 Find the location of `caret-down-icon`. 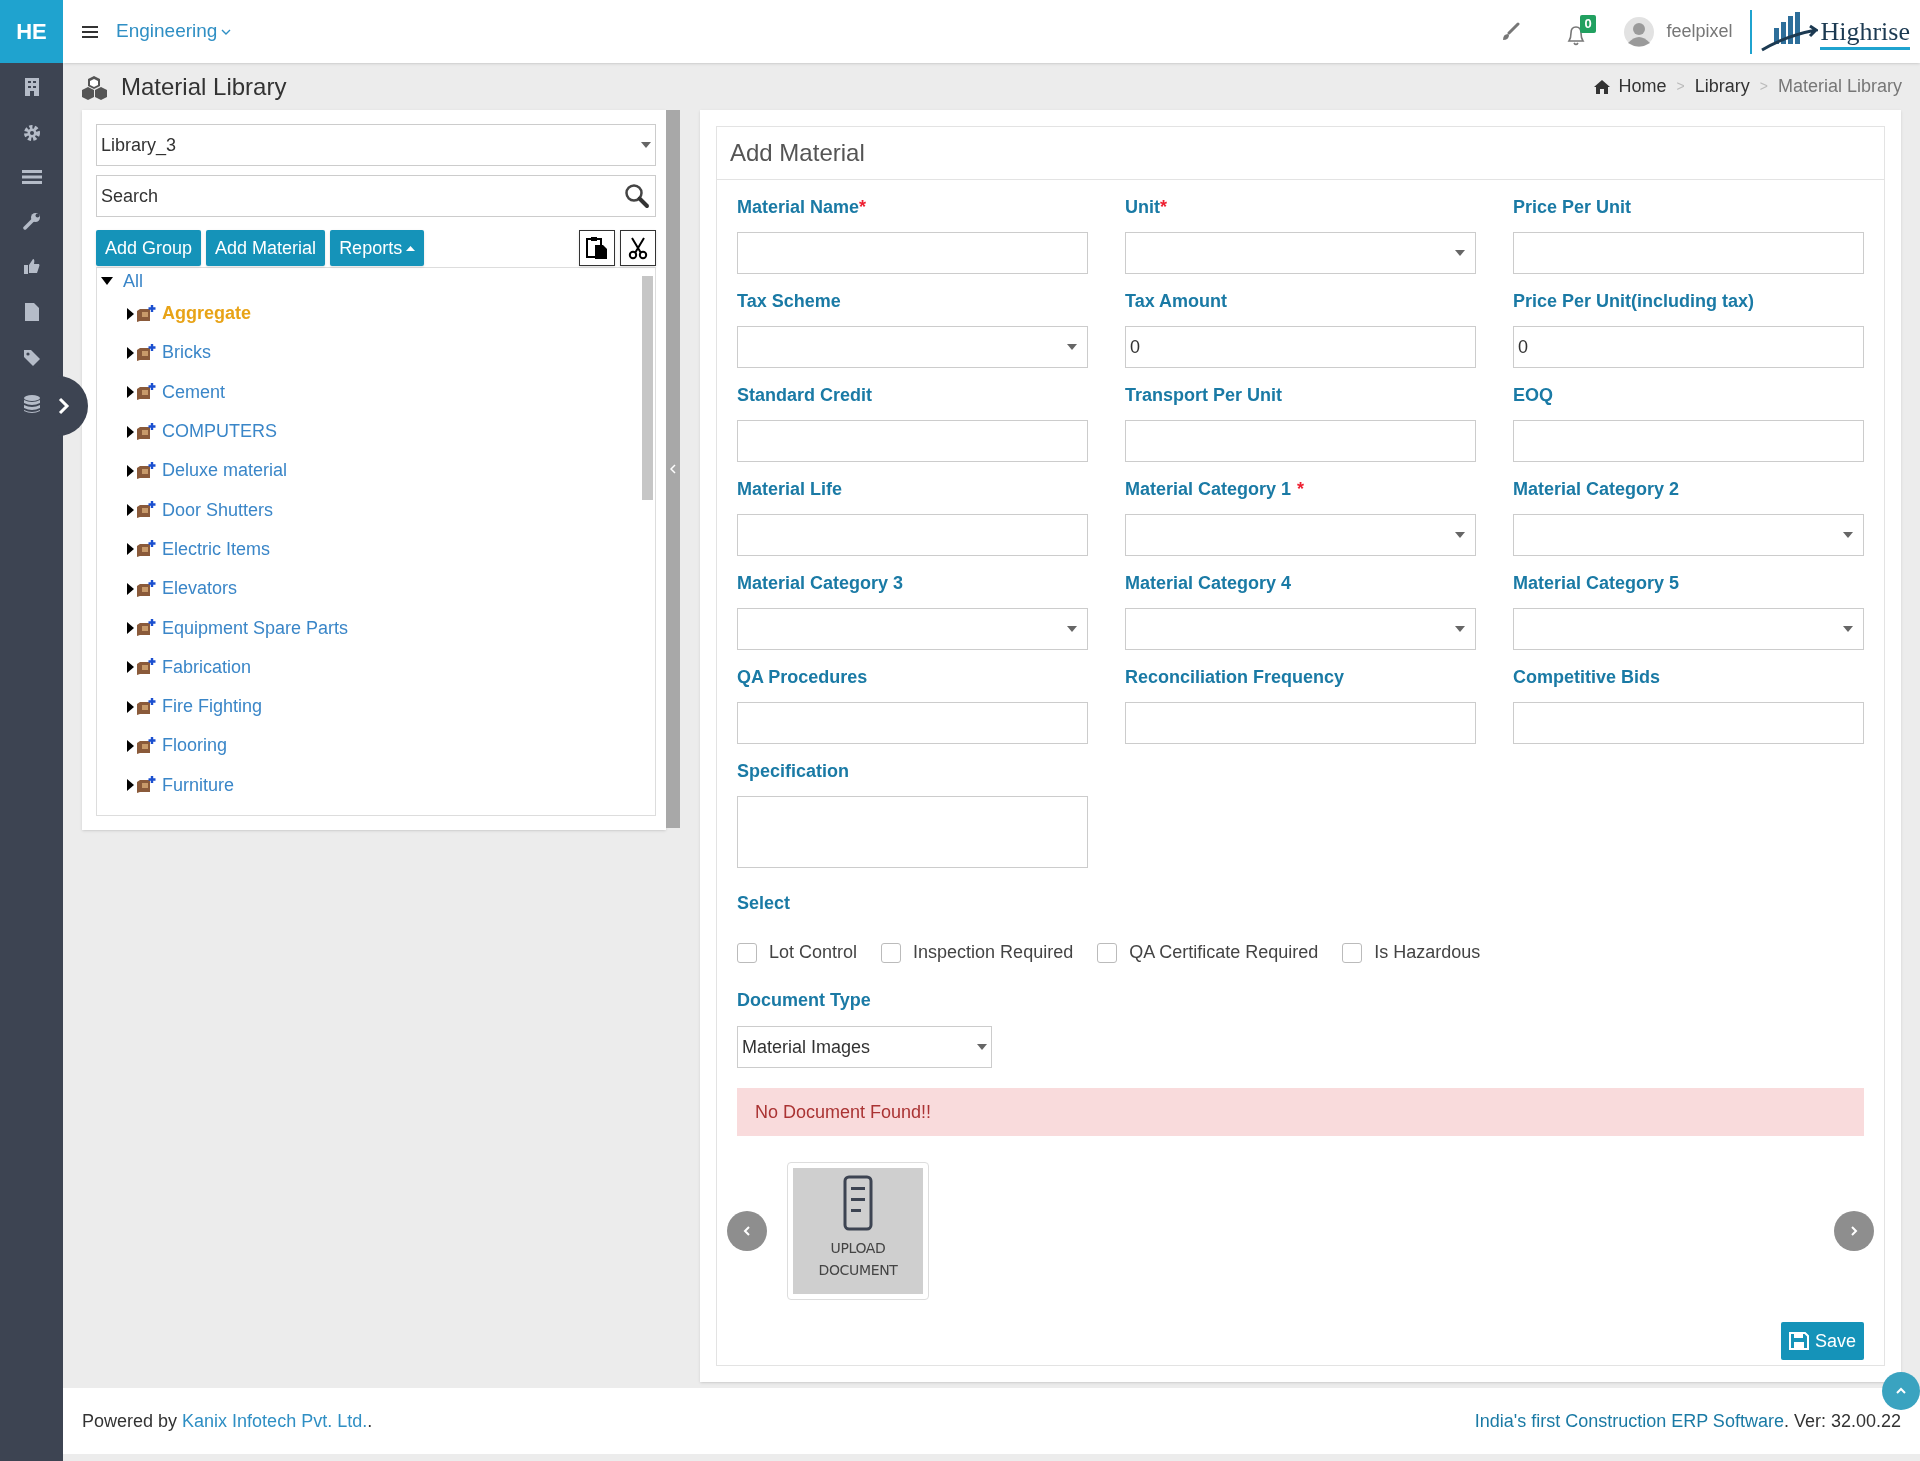

caret-down-icon is located at coordinates (107, 281).